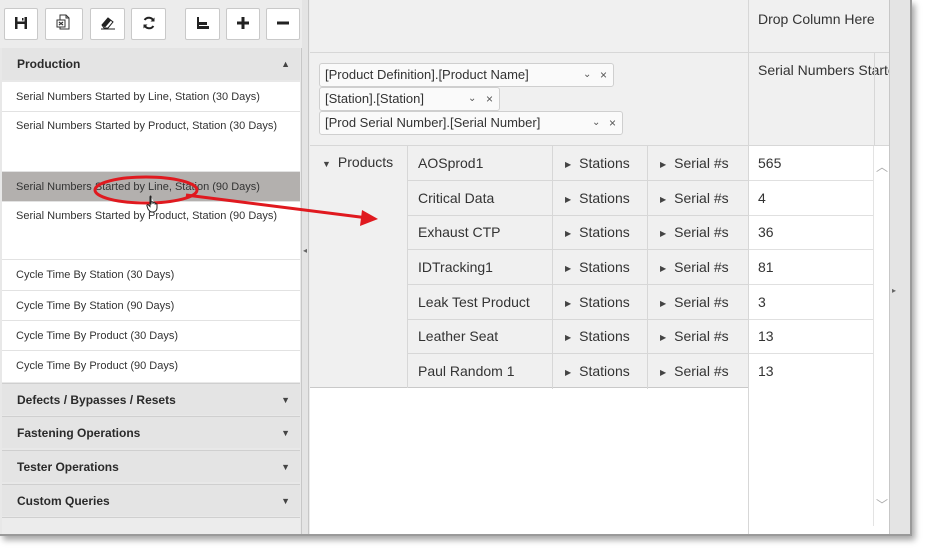 The height and width of the screenshot is (551, 932). Describe the element at coordinates (148, 24) in the screenshot. I see `refresh-button` at that location.